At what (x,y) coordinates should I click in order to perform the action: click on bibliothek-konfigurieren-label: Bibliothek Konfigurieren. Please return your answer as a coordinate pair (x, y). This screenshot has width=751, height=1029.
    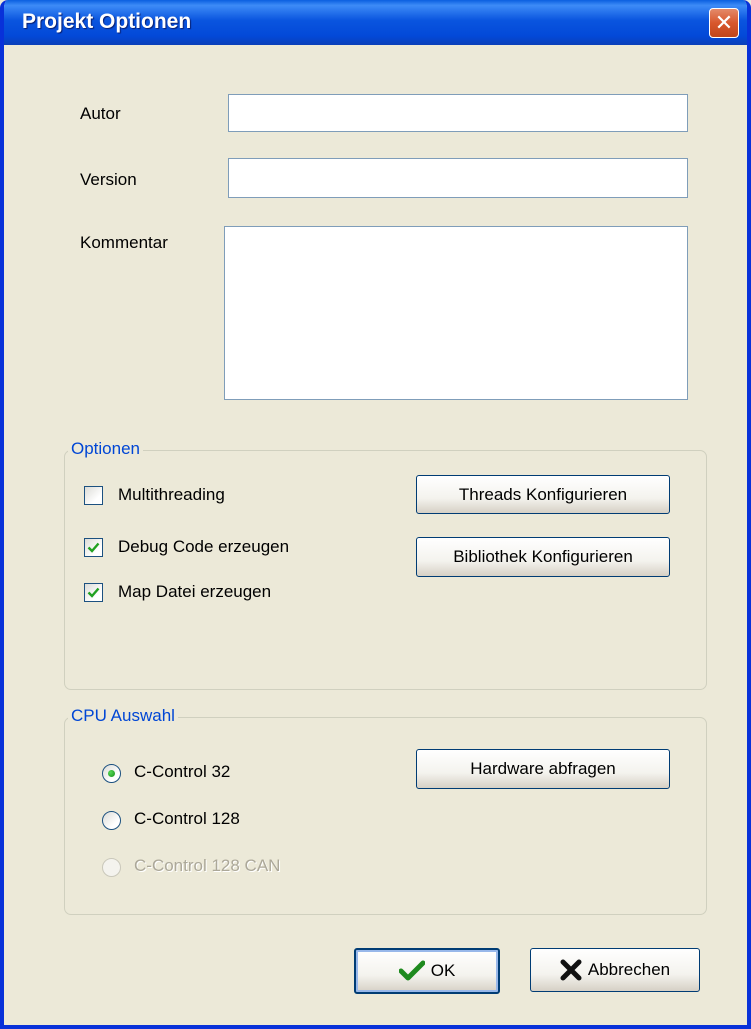
    Looking at the image, I should click on (543, 556).